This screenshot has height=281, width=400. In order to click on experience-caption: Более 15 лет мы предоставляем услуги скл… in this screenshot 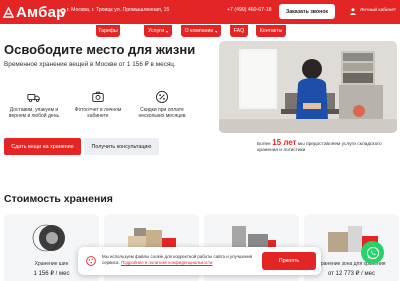, I will do `click(319, 146)`.